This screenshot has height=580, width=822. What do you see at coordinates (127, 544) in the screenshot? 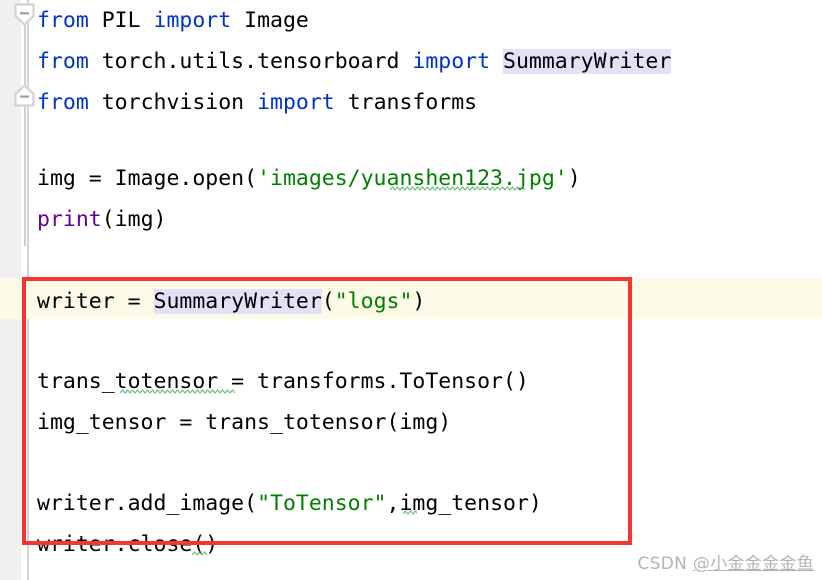
I see `code-line: writer.close()` at bounding box center [127, 544].